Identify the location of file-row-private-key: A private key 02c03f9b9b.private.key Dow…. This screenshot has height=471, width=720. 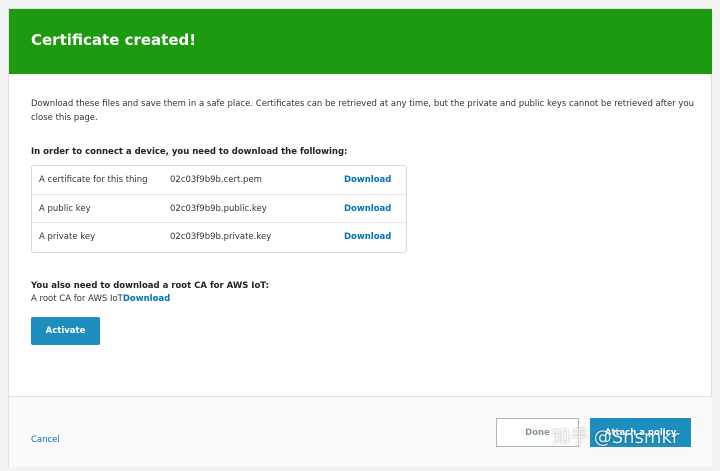
(219, 237).